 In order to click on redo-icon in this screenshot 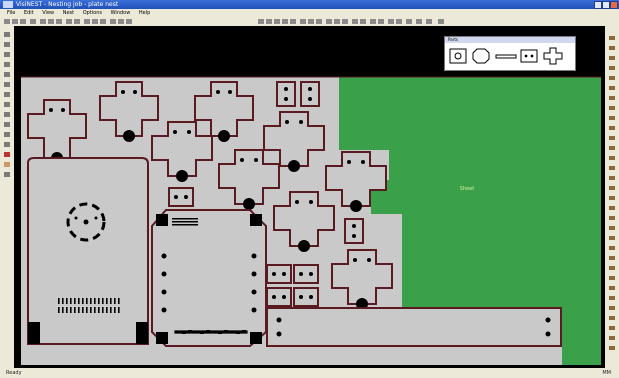, I will do `click(77, 21)`.